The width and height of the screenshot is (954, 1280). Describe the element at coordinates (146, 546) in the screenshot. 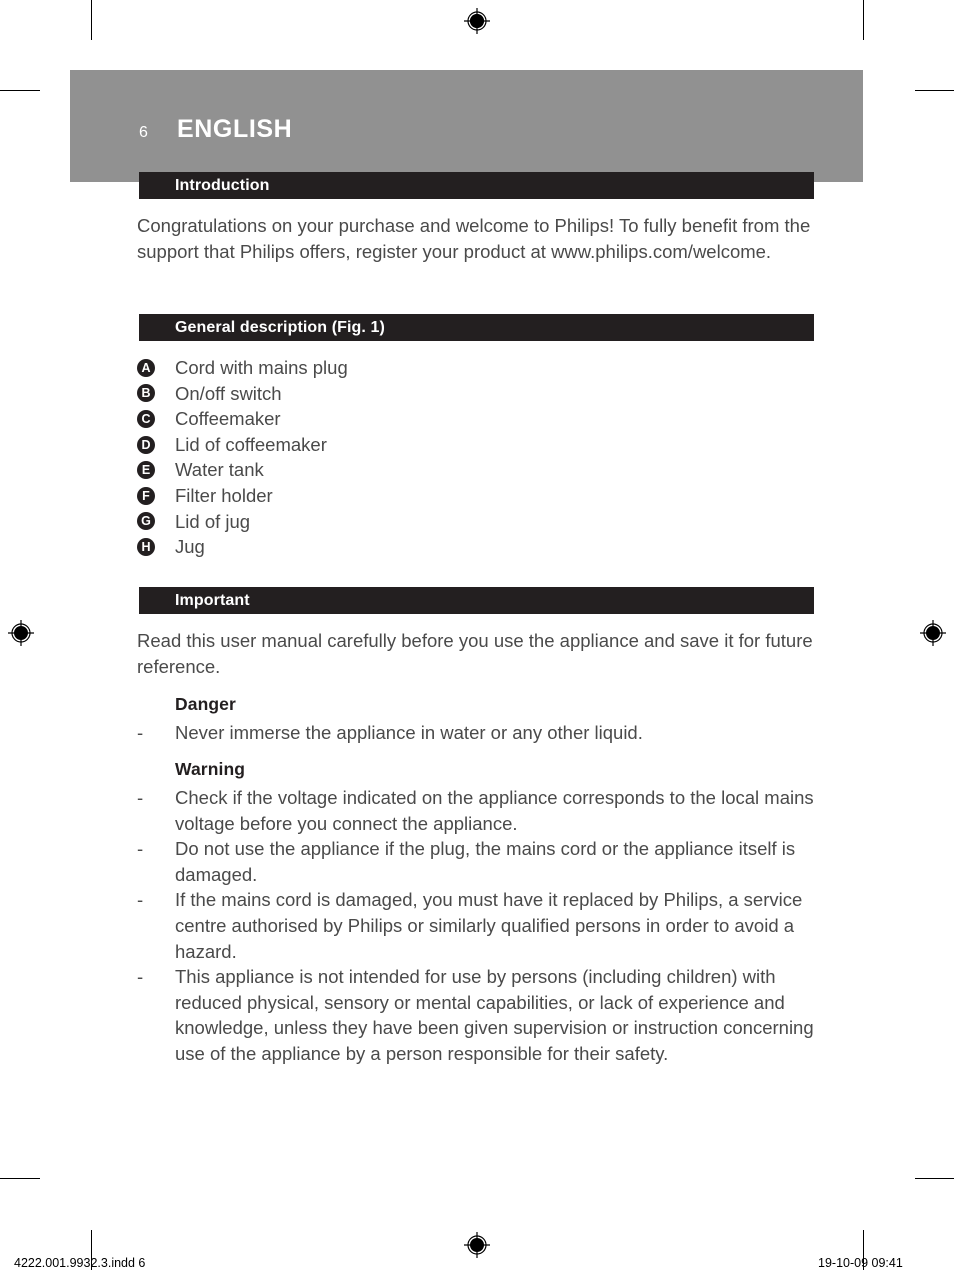

I see `part-letter-badge: H` at that location.